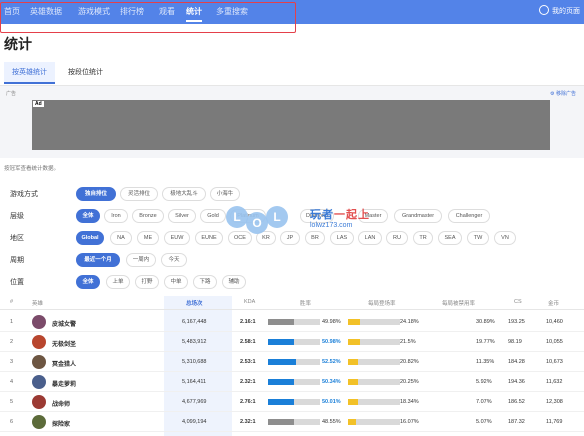 The width and height of the screenshot is (584, 436). What do you see at coordinates (292, 303) in the screenshot?
I see `table-header: # 英雄 总场次 KDA 胜率 每局登场率 每局被禁用率 CS 金币` at bounding box center [292, 303].